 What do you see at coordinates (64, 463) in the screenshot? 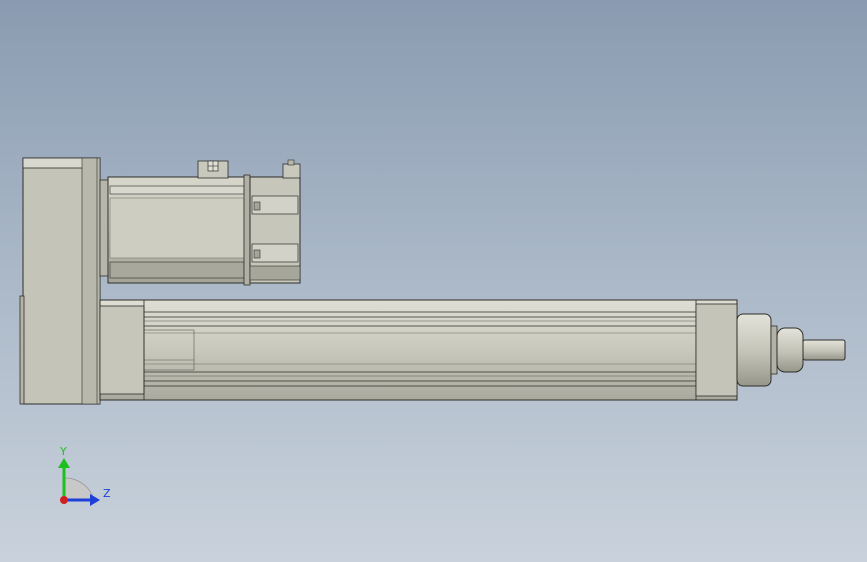
I see `y-axis-arrow-icon` at bounding box center [64, 463].